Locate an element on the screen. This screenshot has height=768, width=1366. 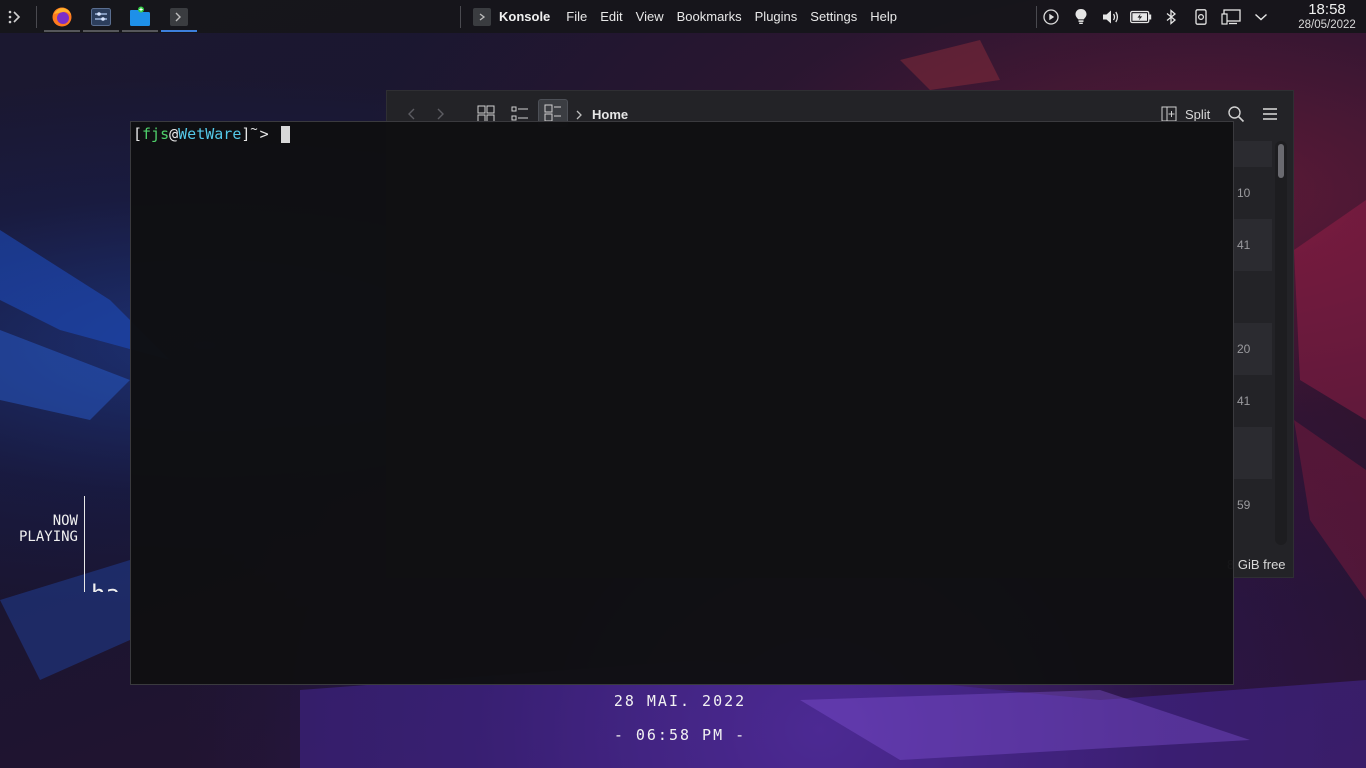
application-launcher is located at coordinates (15, 16).